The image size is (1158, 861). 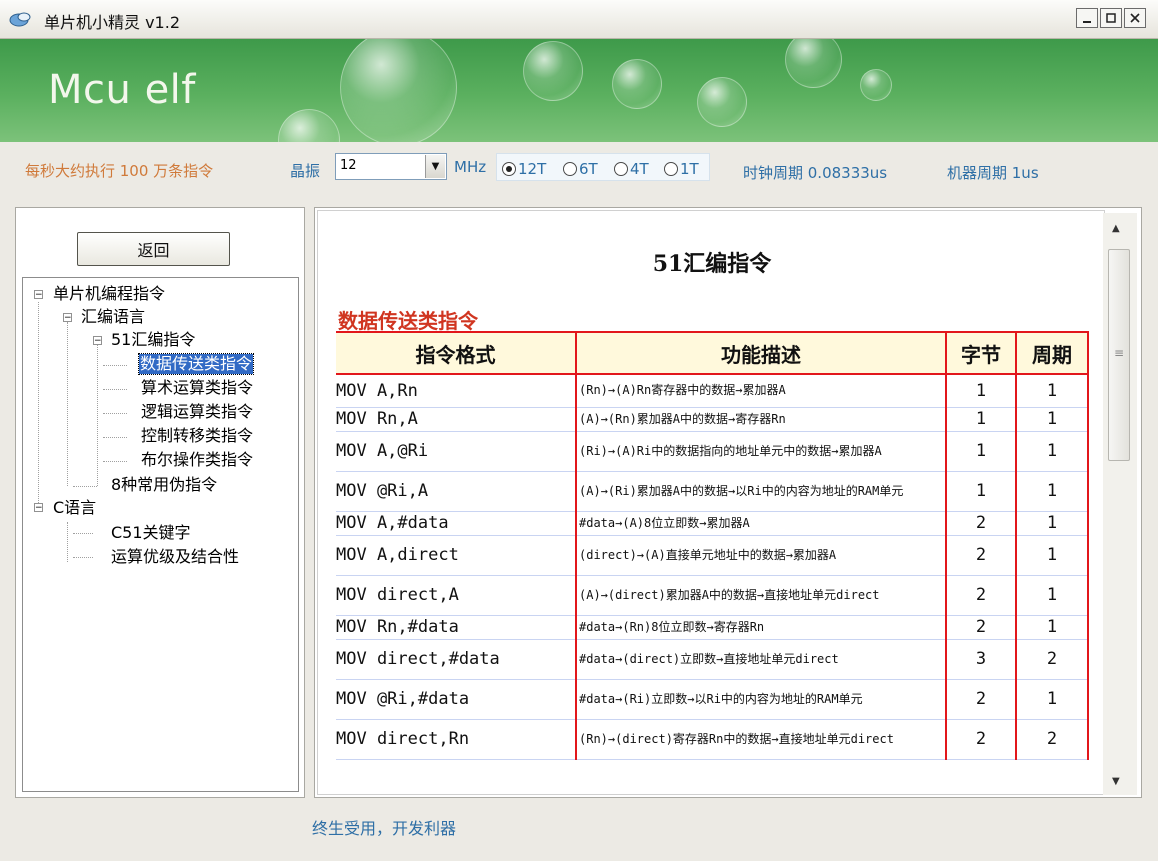 What do you see at coordinates (456, 391) in the screenshot?
I see `instruction-format: MOV A,Rn` at bounding box center [456, 391].